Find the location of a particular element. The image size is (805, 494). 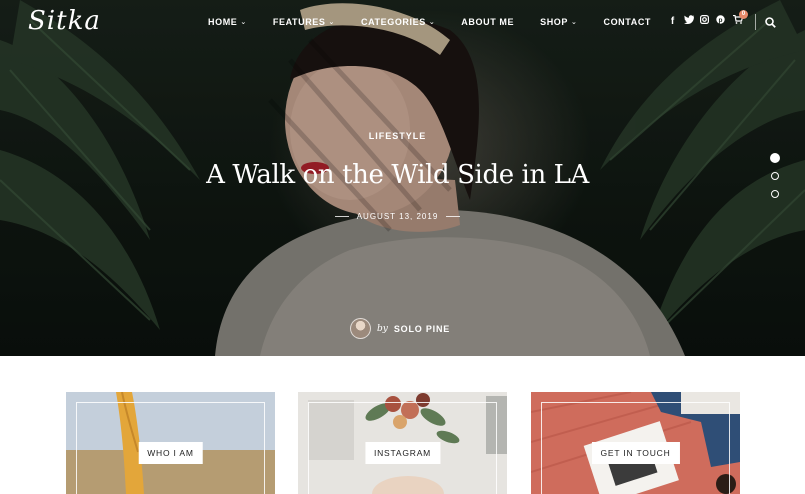

card-label: GET IN TOUCH is located at coordinates (635, 453).